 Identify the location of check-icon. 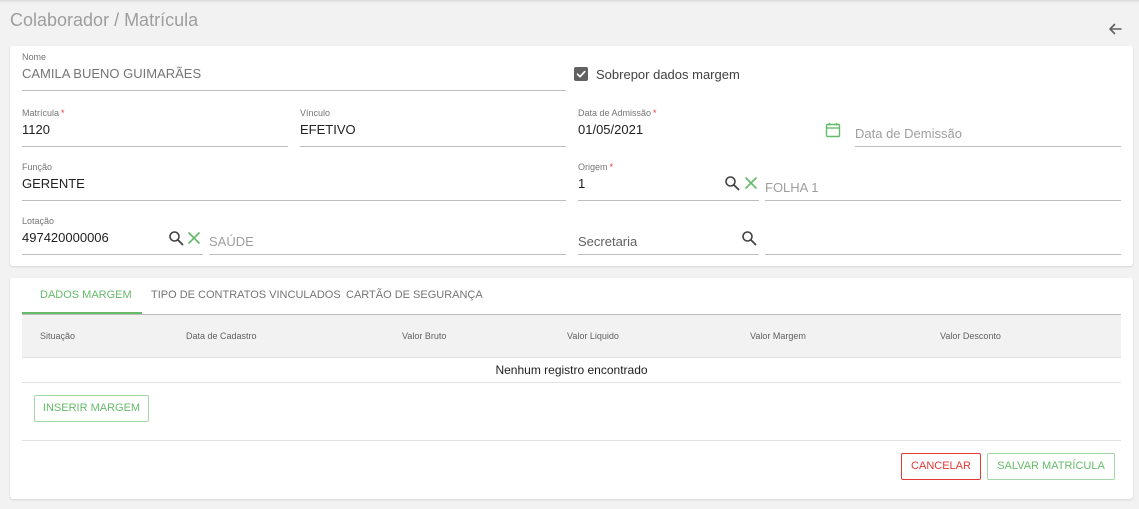
(581, 74).